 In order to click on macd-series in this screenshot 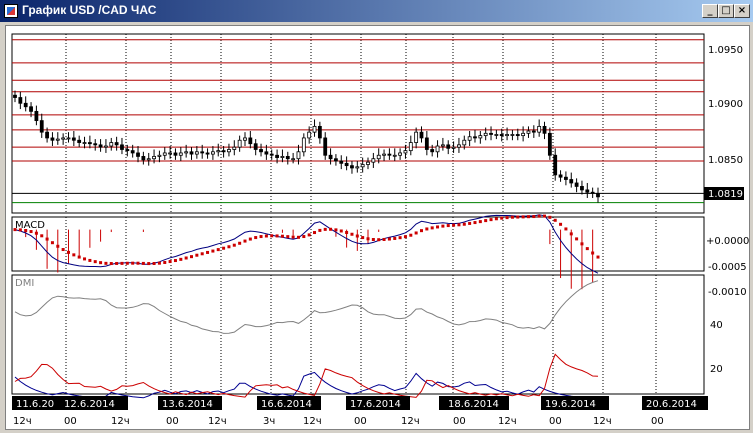, I will do `click(306, 252)`.